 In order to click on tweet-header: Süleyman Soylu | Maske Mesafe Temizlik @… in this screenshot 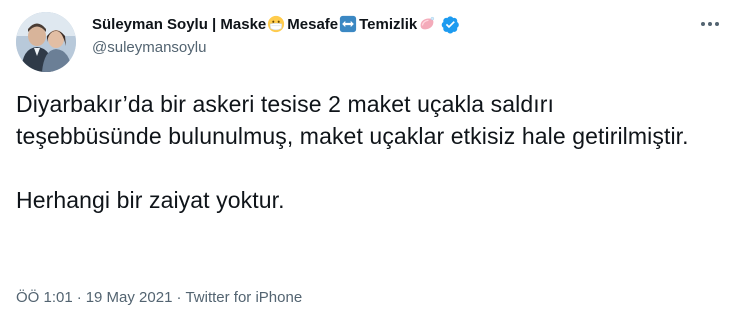, I will do `click(406, 36)`.